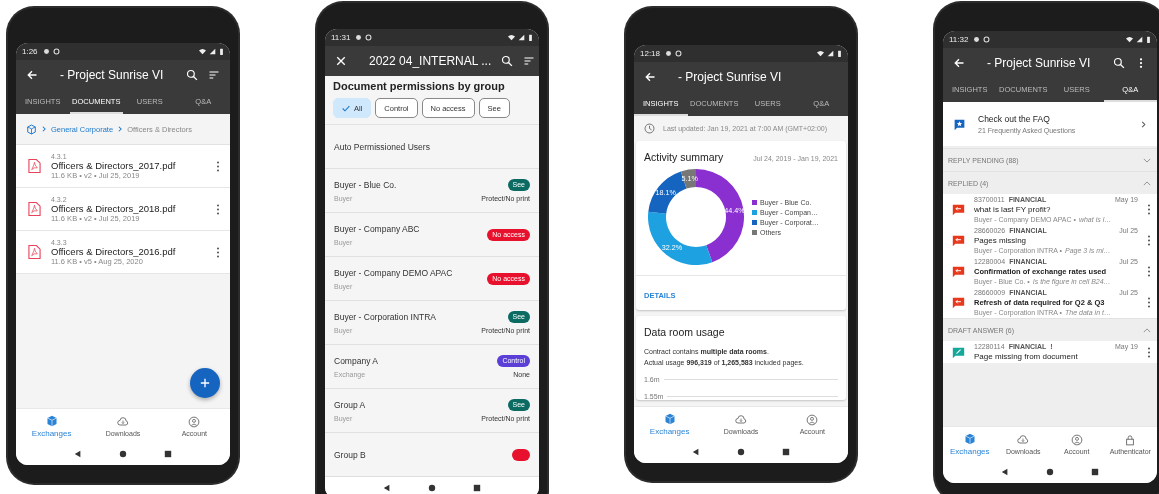 Image resolution: width=1159 pixels, height=494 pixels. What do you see at coordinates (958, 352) in the screenshot?
I see `pencil-chat-icon` at bounding box center [958, 352].